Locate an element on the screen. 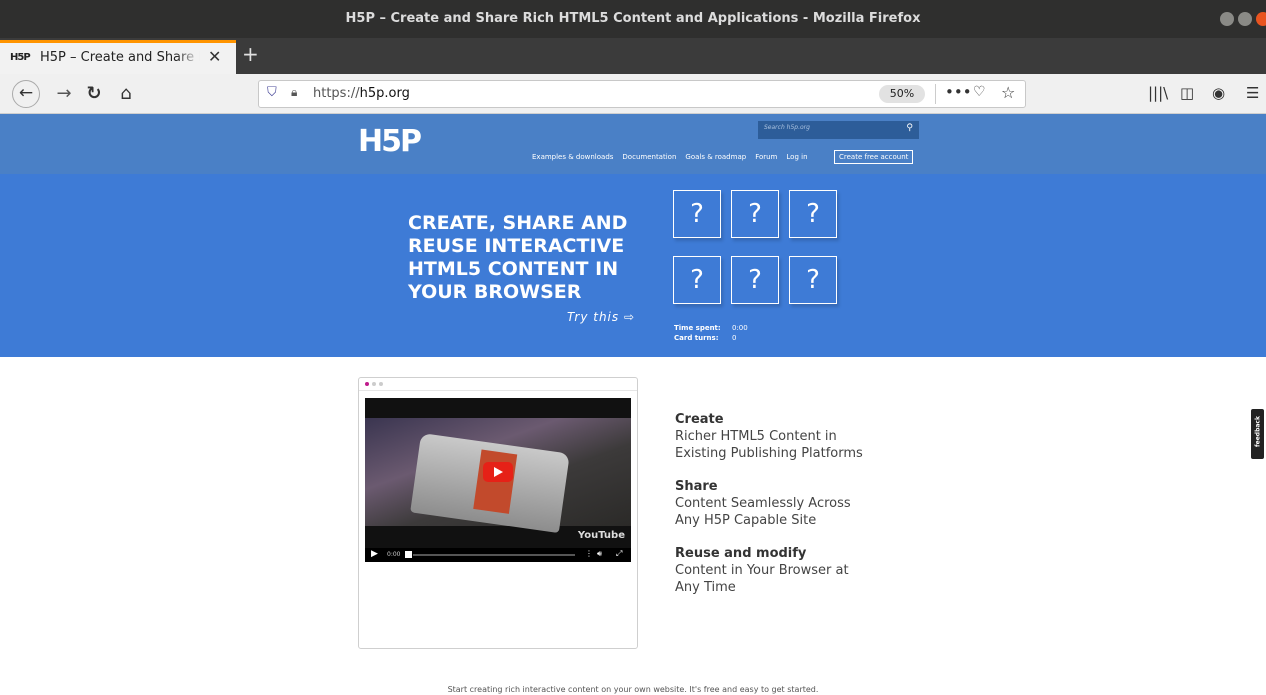 This screenshot has height=695, width=1266. hamburger-menu-icon: ☰ is located at coordinates (1252, 93).